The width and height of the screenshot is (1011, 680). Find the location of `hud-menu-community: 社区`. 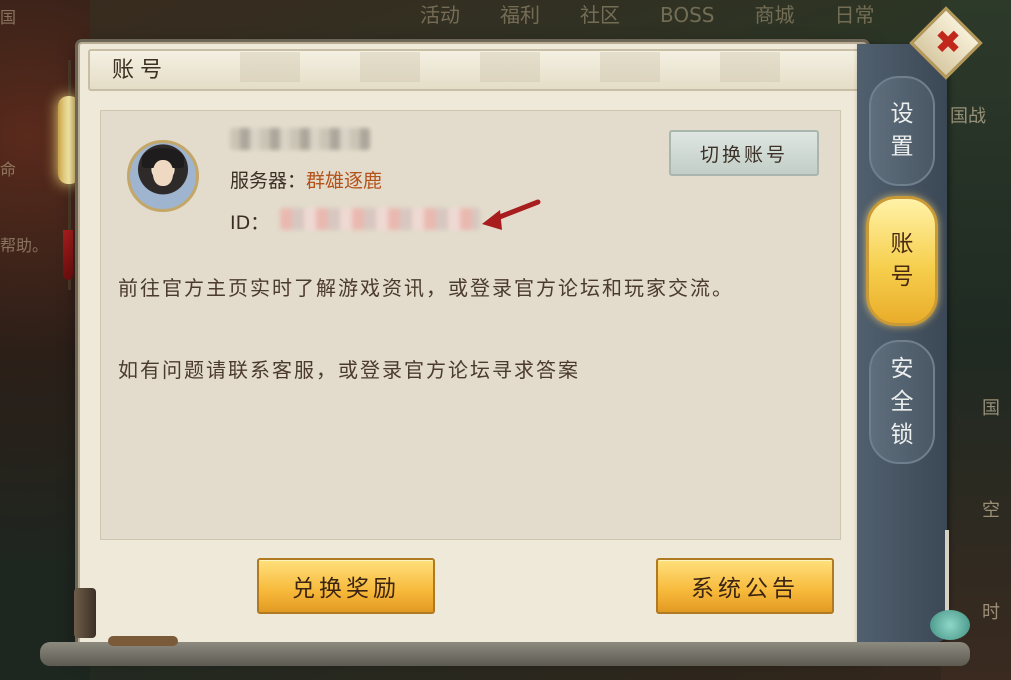

hud-menu-community: 社区 is located at coordinates (600, 15).